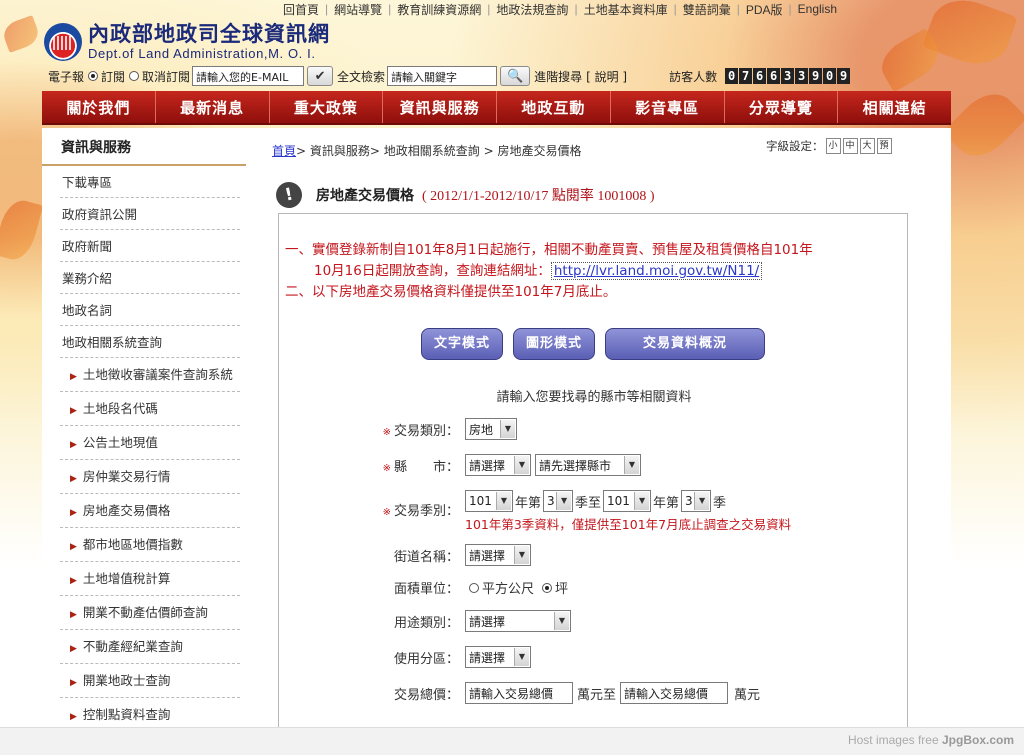 This screenshot has height=755, width=1024. I want to click on type-select: 房地 ▼, so click(491, 429).